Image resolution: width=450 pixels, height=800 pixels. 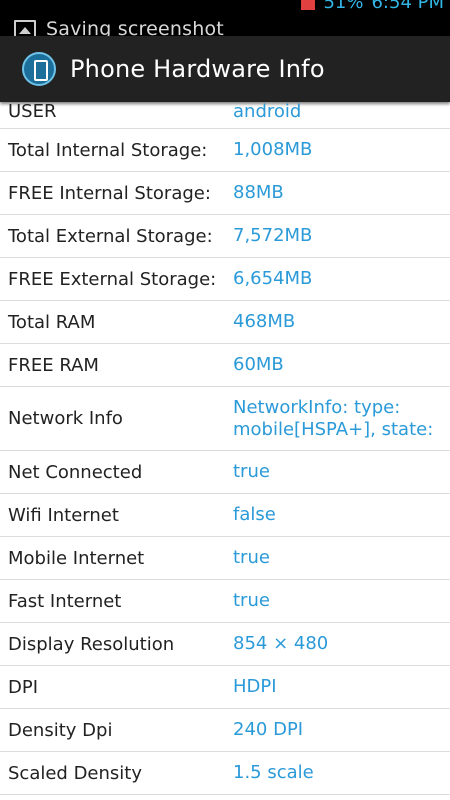 What do you see at coordinates (225, 644) in the screenshot?
I see `row-display-resolution: Display Resolution 854 × 480` at bounding box center [225, 644].